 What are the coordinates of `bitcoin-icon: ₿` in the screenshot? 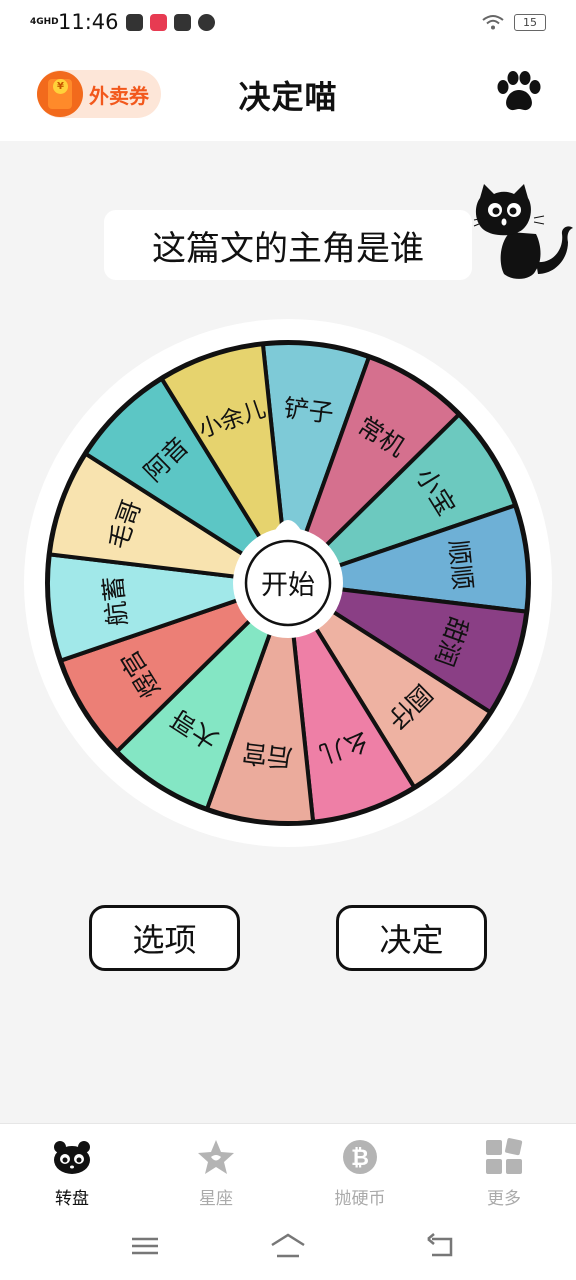 It's located at (360, 1157).